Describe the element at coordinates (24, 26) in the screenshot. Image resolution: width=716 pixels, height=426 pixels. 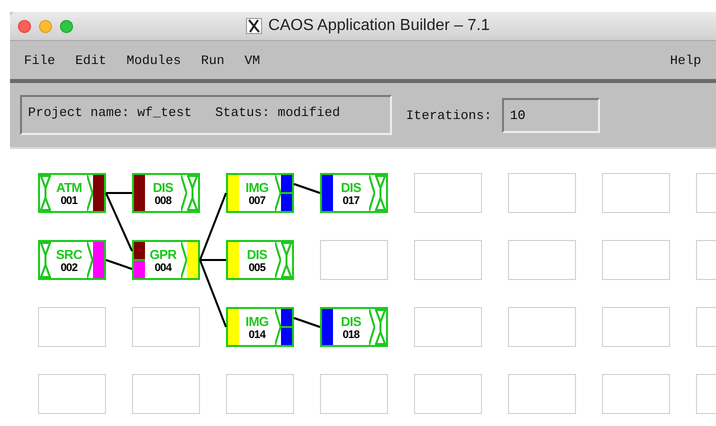
I see `close-button` at that location.